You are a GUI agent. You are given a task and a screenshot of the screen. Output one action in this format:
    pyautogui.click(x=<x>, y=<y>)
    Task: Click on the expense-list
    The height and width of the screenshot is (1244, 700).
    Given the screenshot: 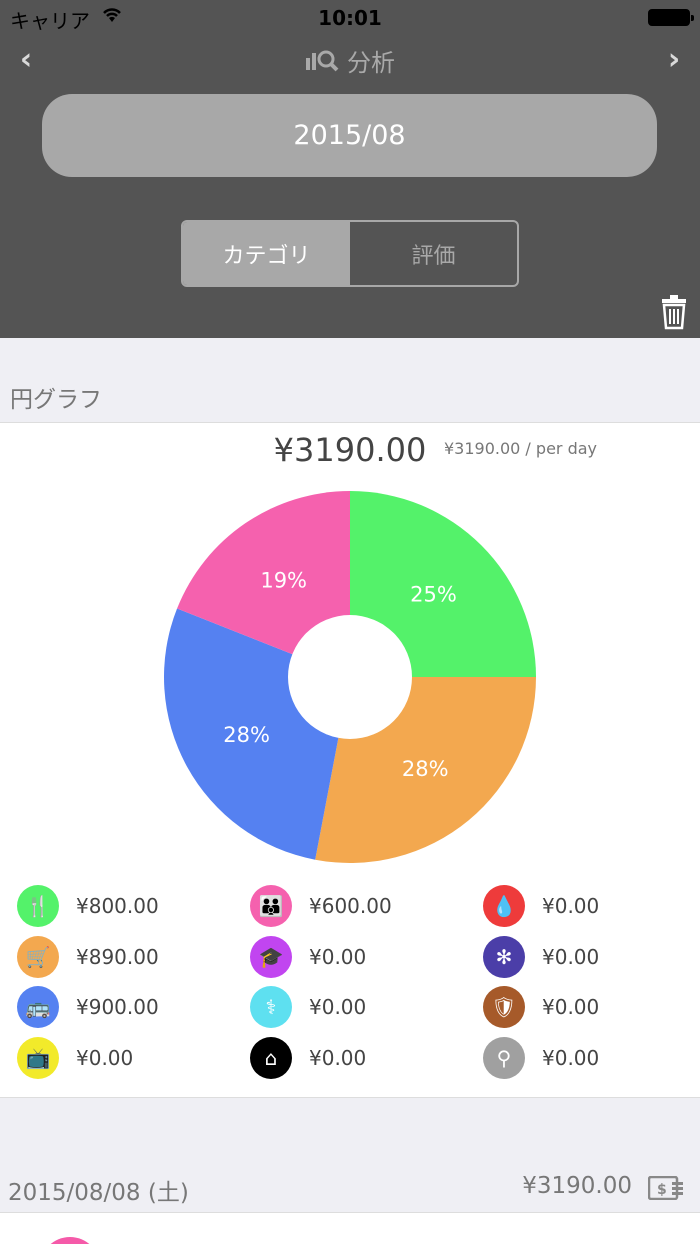 What is the action you would take?
    pyautogui.click(x=350, y=1228)
    